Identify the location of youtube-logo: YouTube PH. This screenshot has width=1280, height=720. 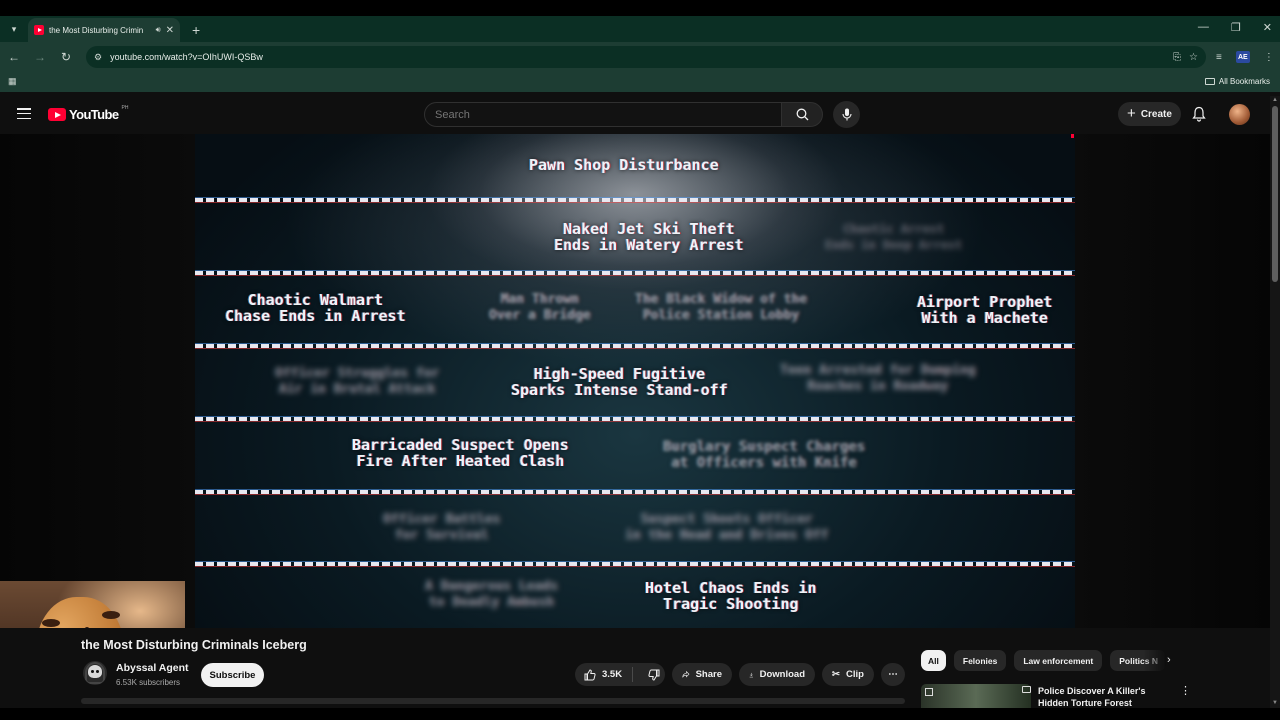
(88, 113).